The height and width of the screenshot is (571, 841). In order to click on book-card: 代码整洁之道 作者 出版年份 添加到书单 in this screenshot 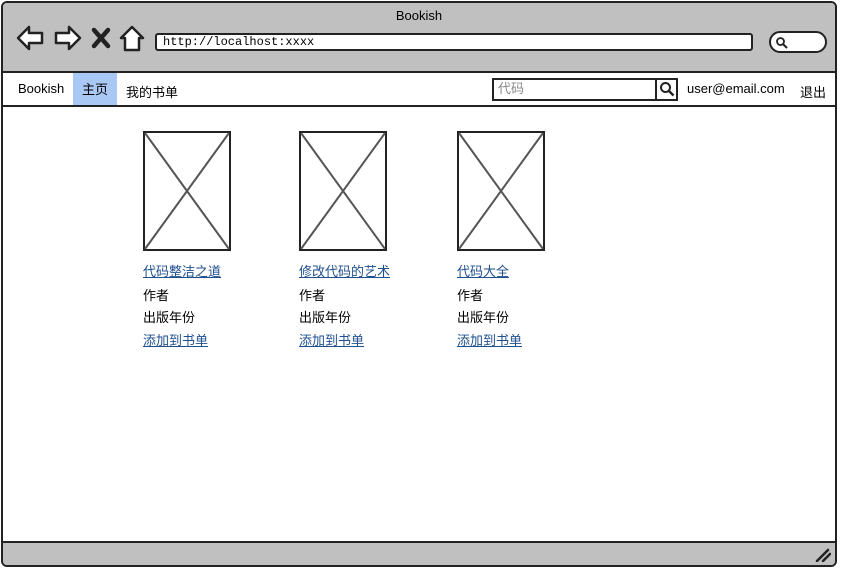, I will do `click(203, 240)`.